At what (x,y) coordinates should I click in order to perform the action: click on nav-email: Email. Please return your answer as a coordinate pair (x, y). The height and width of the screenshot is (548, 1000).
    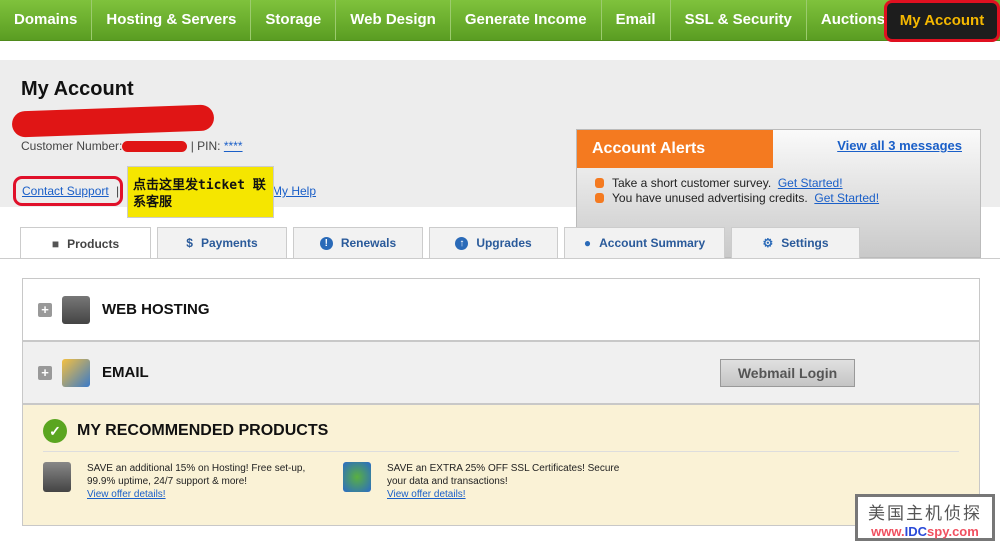
    Looking at the image, I should click on (636, 20).